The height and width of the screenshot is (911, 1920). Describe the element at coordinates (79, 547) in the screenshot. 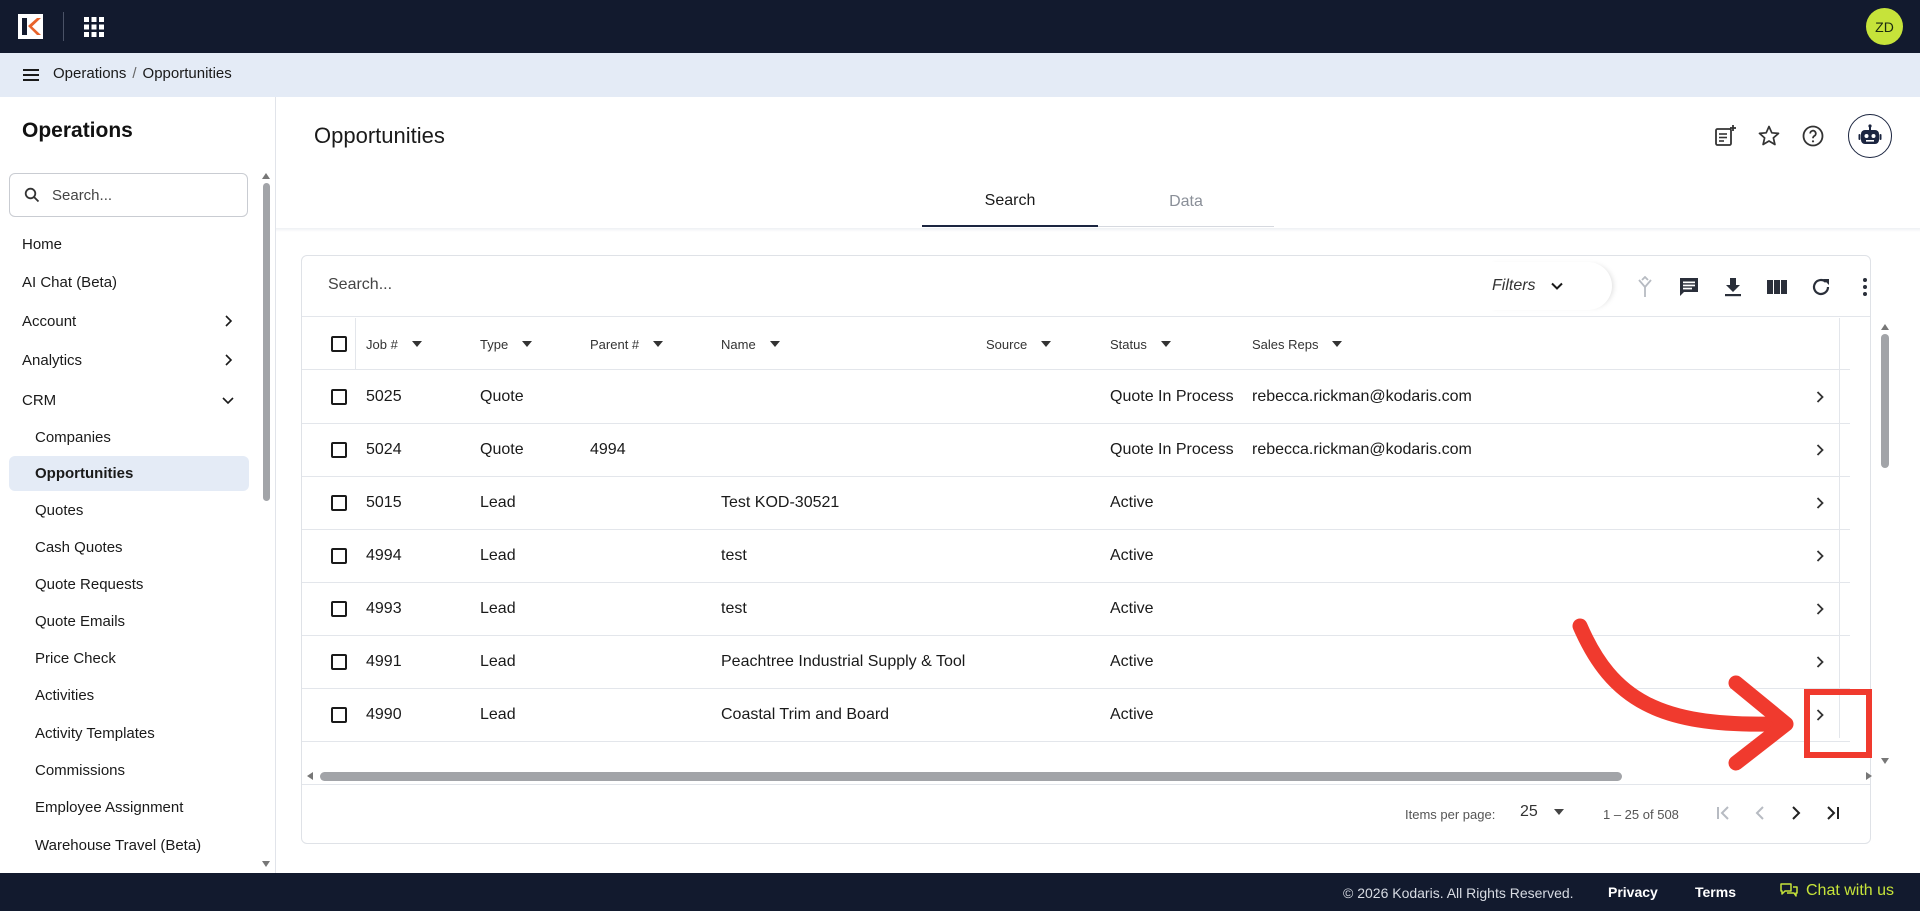

I see `sidebar-item-label: Cash Quotes` at that location.